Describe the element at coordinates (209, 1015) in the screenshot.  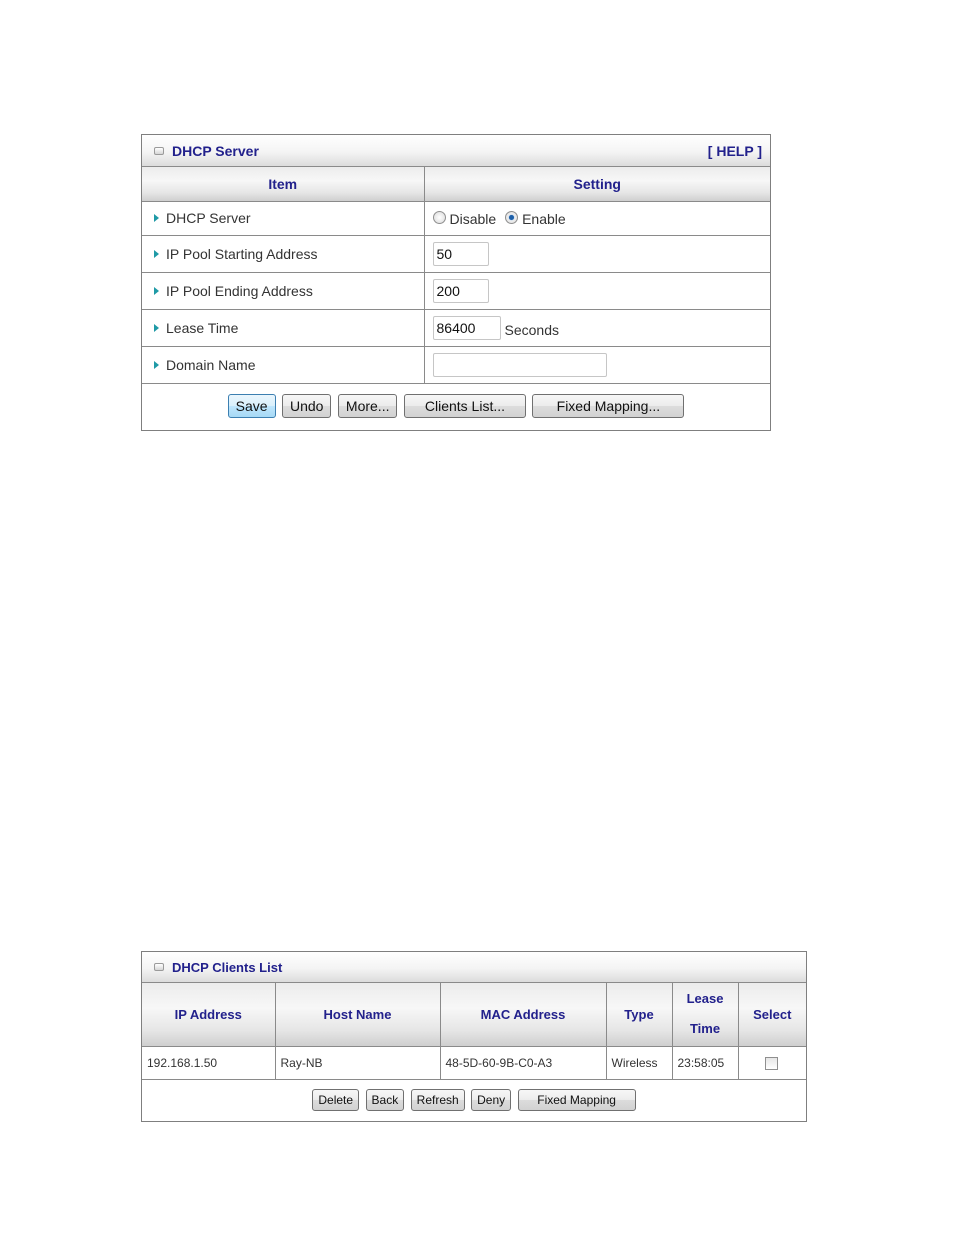
I see `column-header-ip: IP Address` at that location.